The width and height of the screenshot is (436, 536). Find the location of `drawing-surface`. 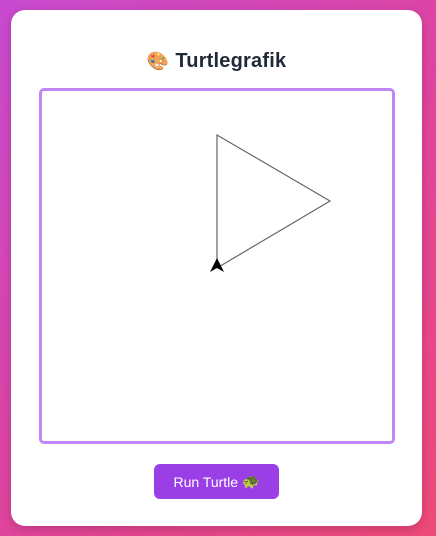

drawing-surface is located at coordinates (271, 202).